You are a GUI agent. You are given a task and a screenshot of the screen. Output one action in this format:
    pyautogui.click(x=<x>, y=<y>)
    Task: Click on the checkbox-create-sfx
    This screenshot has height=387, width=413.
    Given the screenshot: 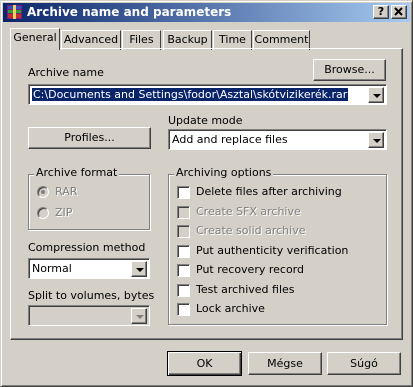 What is the action you would take?
    pyautogui.click(x=183, y=212)
    